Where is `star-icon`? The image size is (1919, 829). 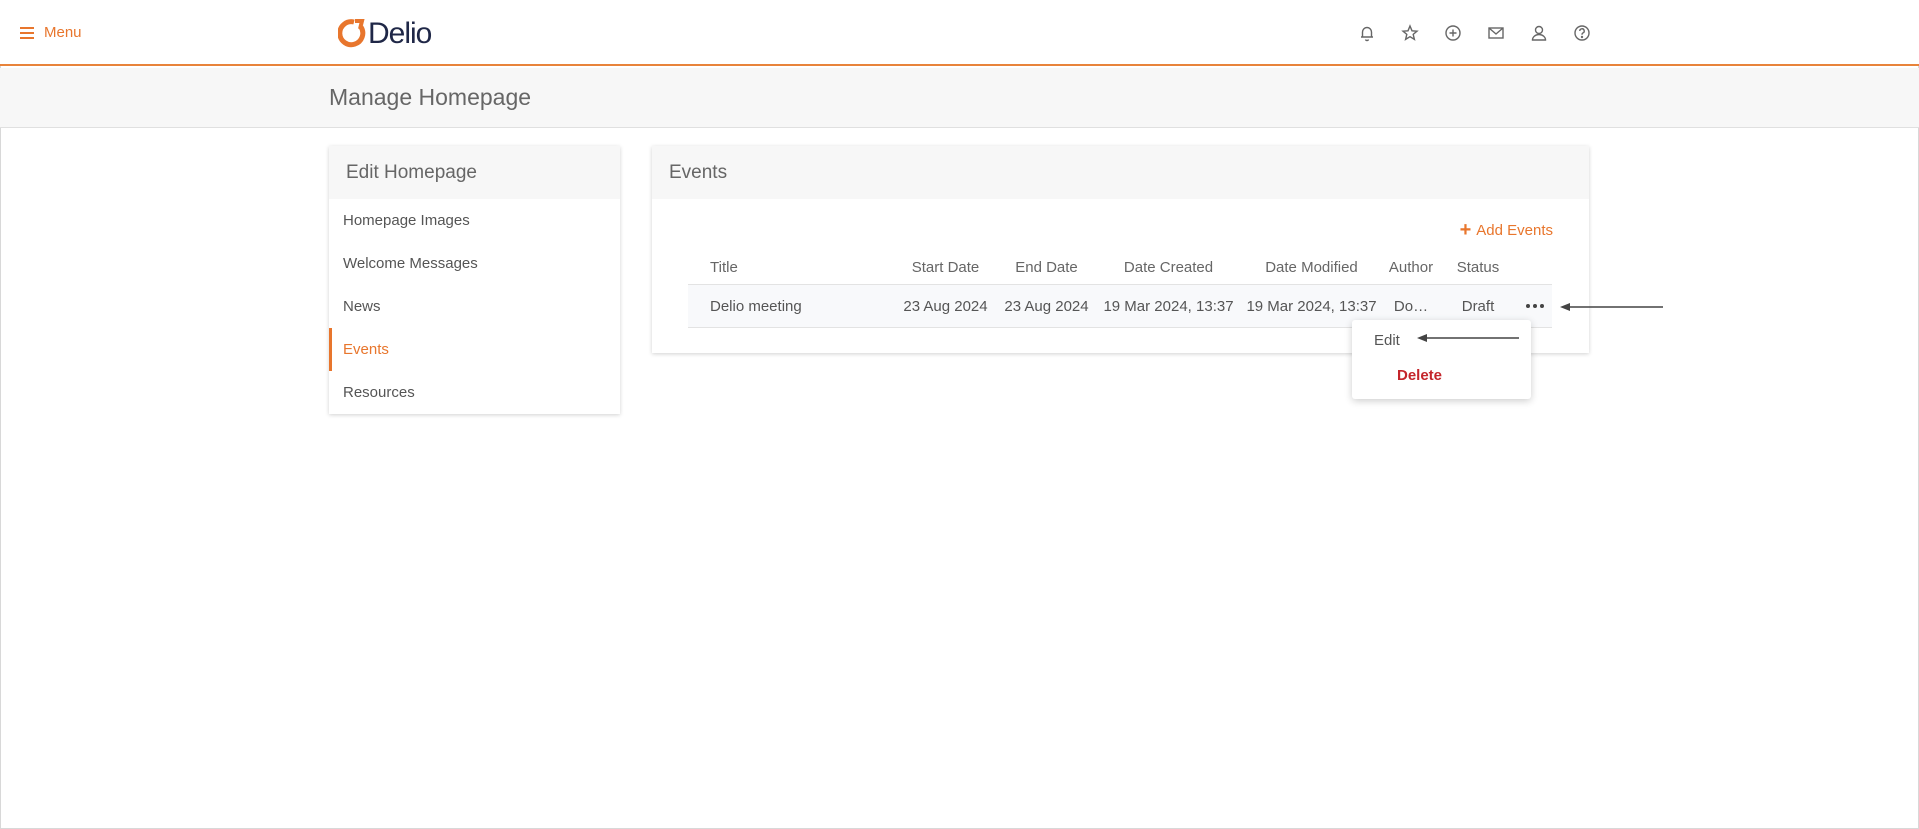 star-icon is located at coordinates (1410, 32).